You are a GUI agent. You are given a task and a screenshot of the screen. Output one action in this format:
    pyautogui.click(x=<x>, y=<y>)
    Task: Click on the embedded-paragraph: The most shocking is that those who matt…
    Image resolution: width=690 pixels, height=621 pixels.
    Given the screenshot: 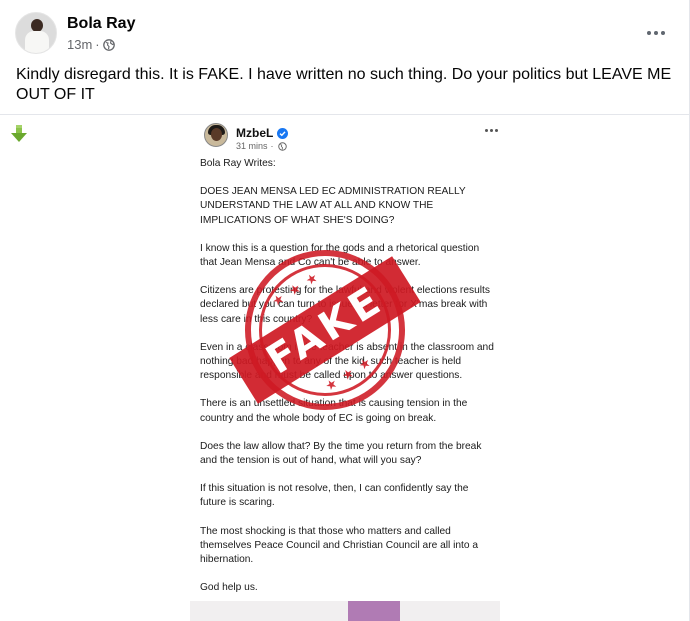 What is the action you would take?
    pyautogui.click(x=339, y=545)
    